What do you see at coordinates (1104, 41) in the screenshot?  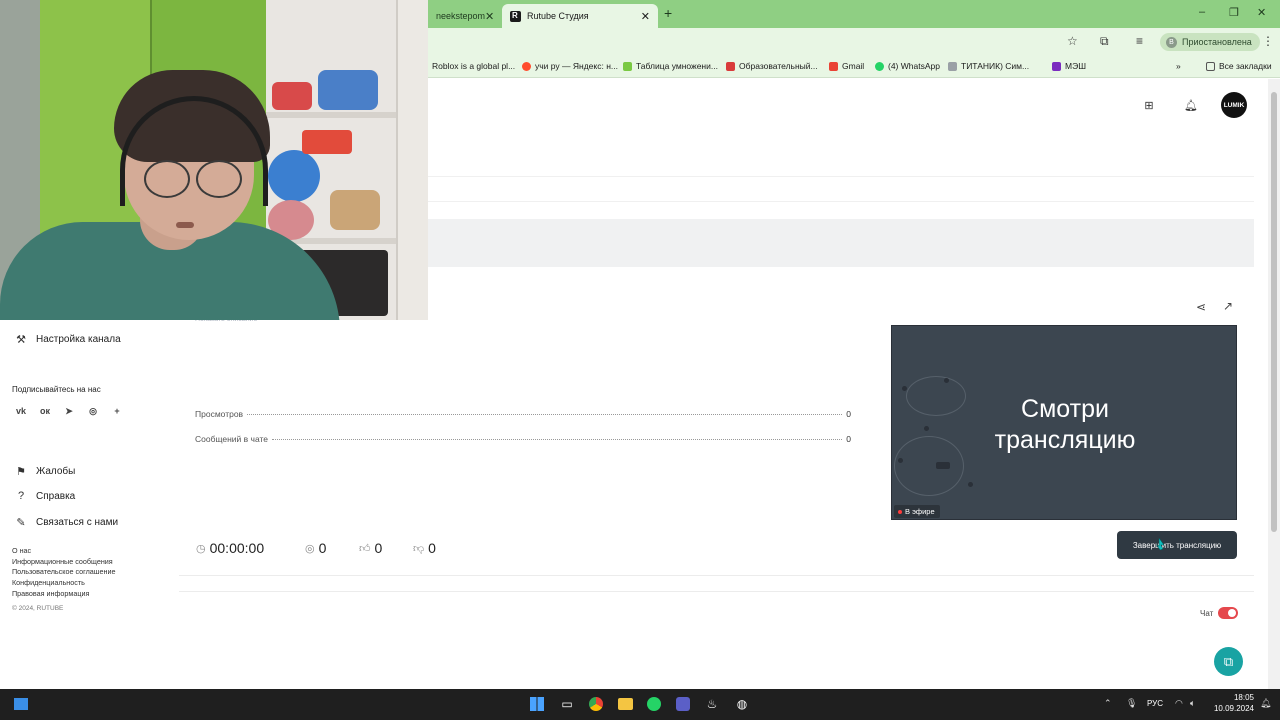 I see `extensions-icon: ⧉` at bounding box center [1104, 41].